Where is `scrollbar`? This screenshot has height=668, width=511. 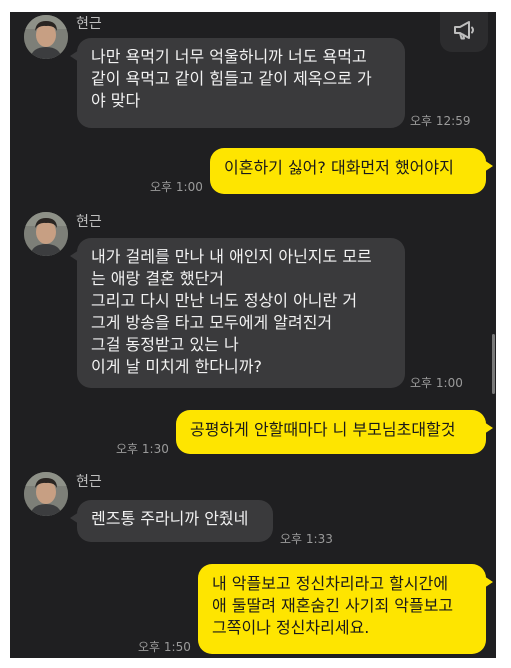
scrollbar is located at coordinates (493, 364).